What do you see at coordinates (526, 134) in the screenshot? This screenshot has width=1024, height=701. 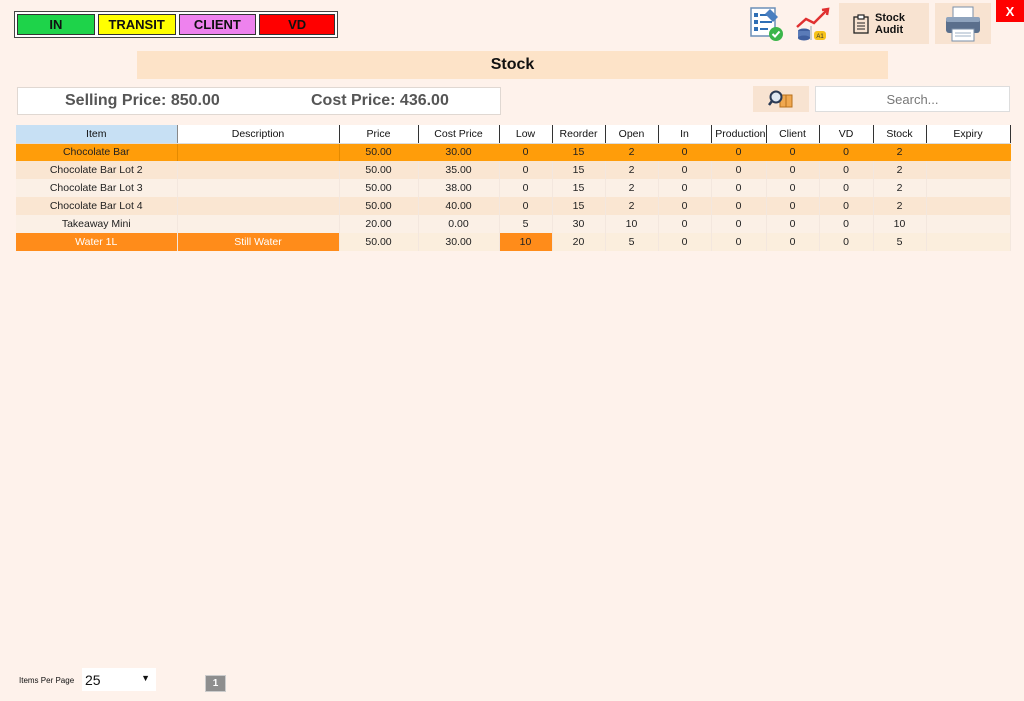 I see `column-header-low: Low` at bounding box center [526, 134].